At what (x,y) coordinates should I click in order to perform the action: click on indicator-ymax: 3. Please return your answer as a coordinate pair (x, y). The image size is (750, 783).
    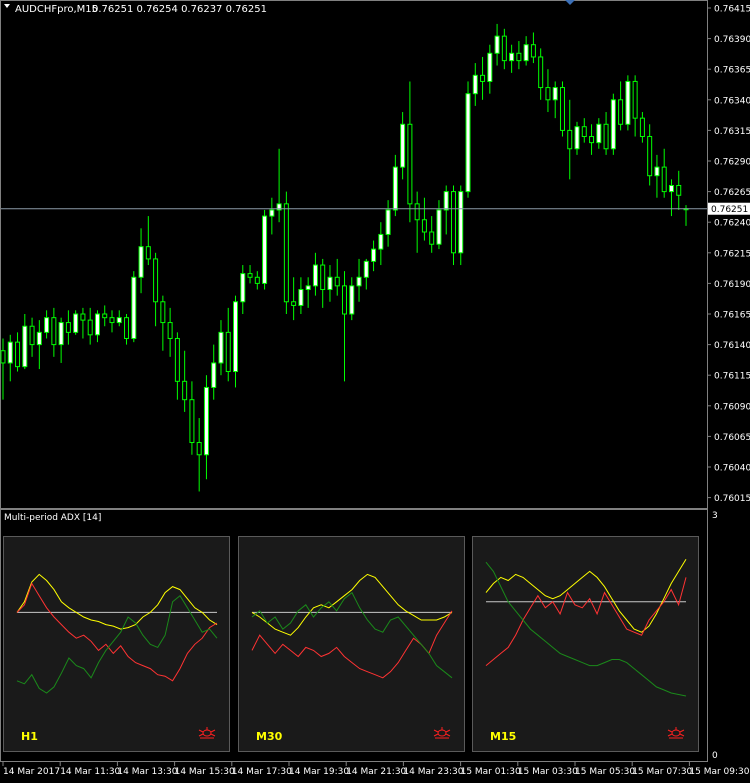
    Looking at the image, I should click on (715, 516).